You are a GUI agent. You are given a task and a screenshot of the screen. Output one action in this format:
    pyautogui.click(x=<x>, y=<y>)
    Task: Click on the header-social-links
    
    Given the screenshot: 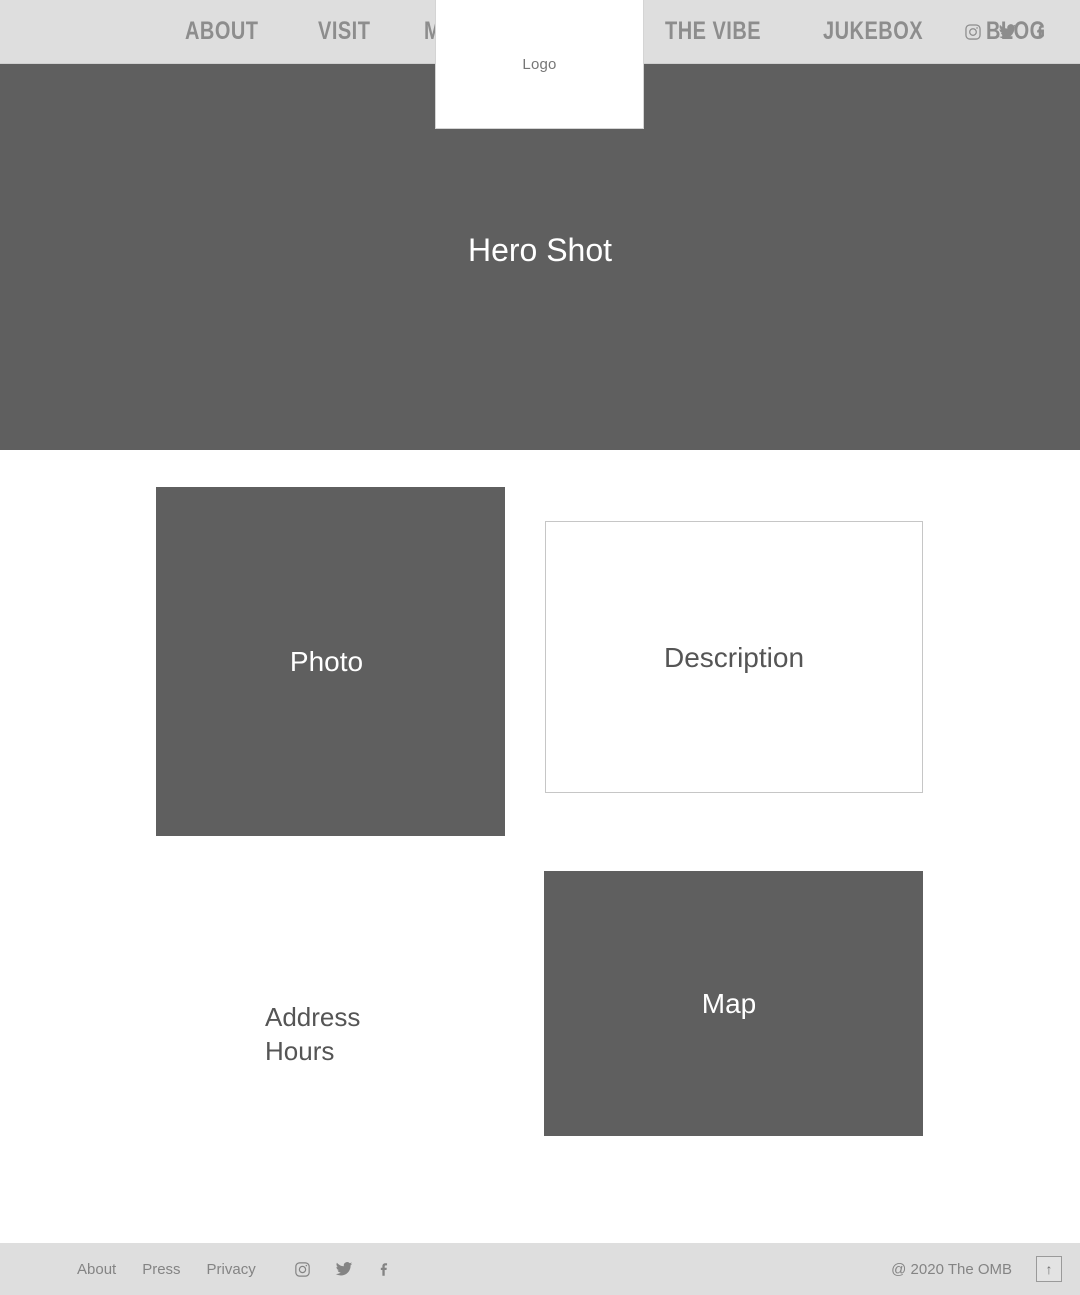 What is the action you would take?
    pyautogui.click(x=1007, y=31)
    